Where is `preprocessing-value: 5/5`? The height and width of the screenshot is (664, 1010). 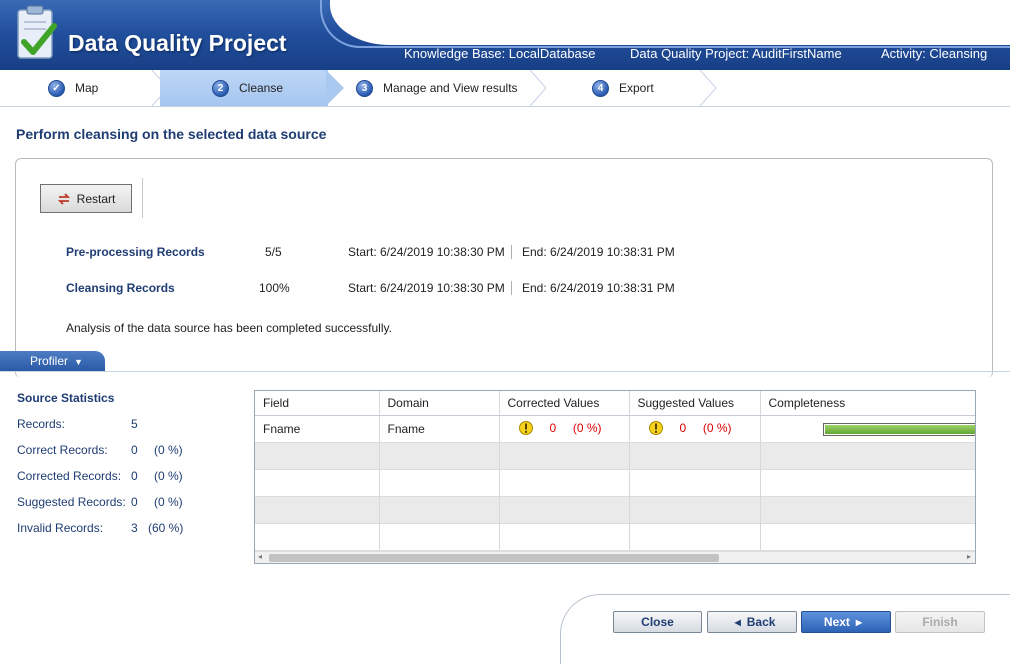
preprocessing-value: 5/5 is located at coordinates (273, 252).